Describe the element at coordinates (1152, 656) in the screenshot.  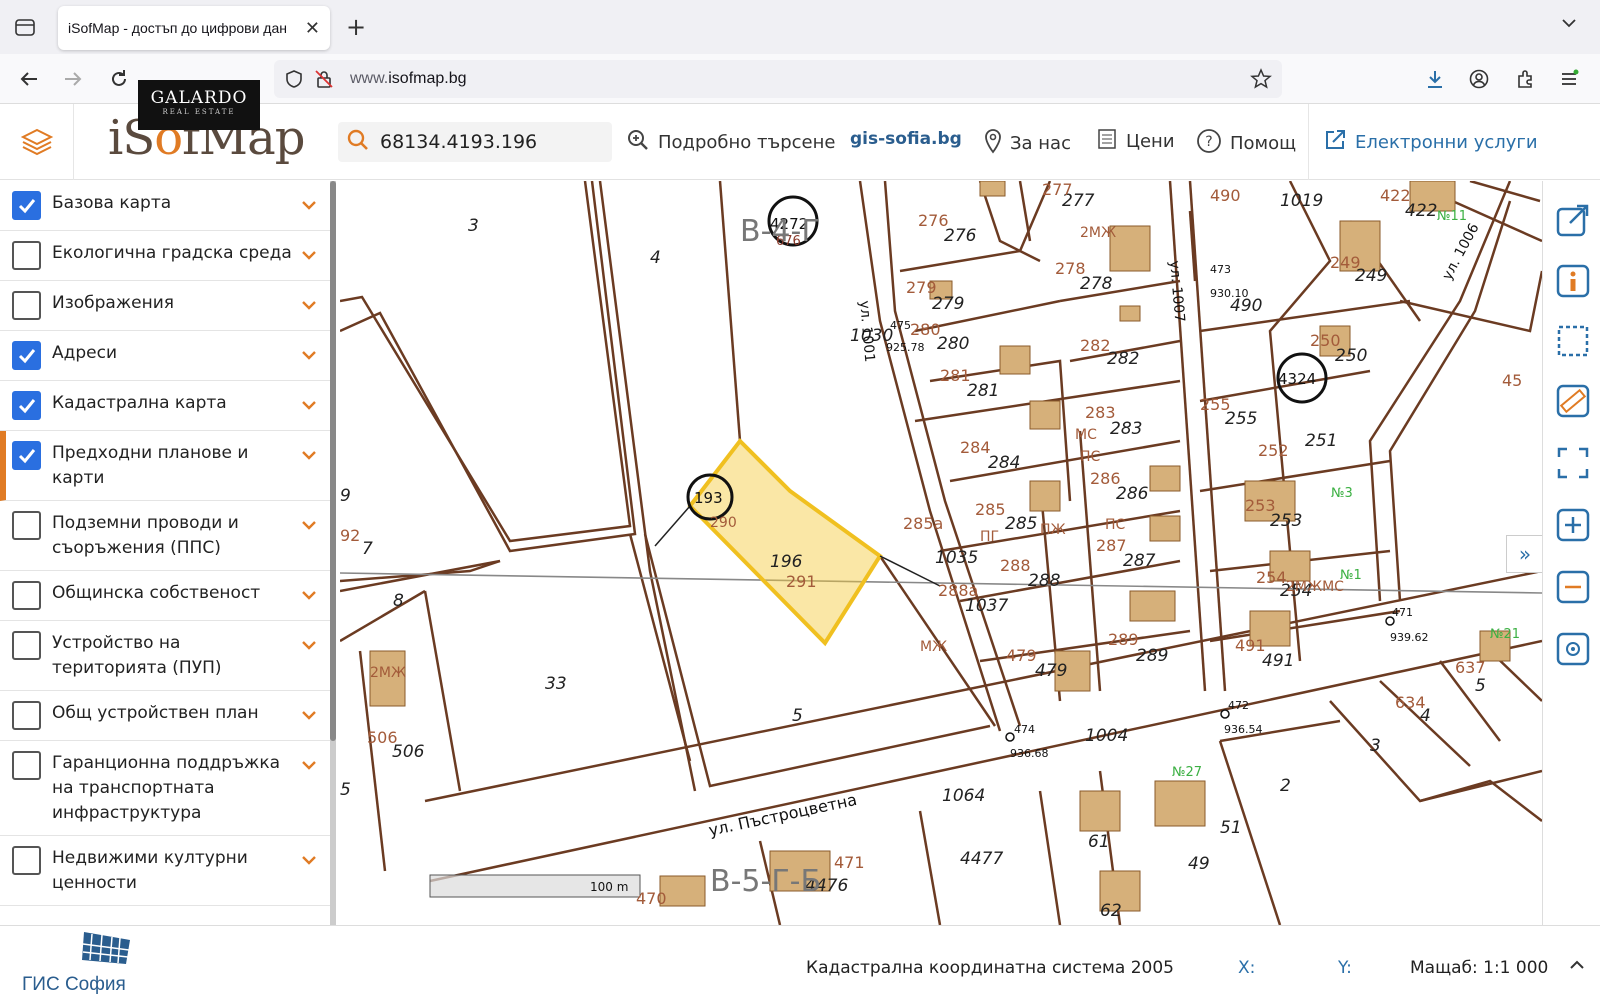
I see `parcel-label: 289` at that location.